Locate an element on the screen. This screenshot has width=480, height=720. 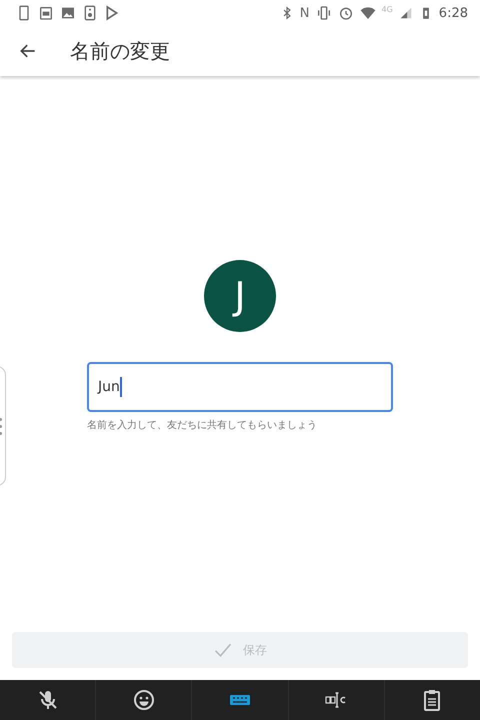
calendar-icon is located at coordinates (46, 13).